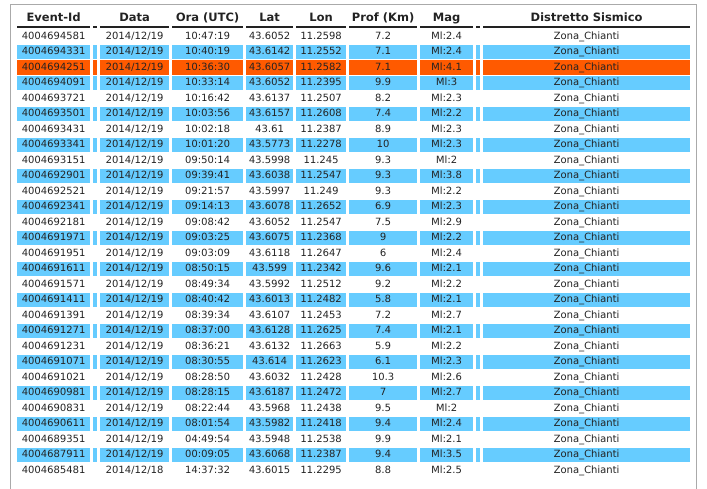 This screenshot has height=489, width=707. I want to click on table-cell-text: 11.2547, so click(321, 223).